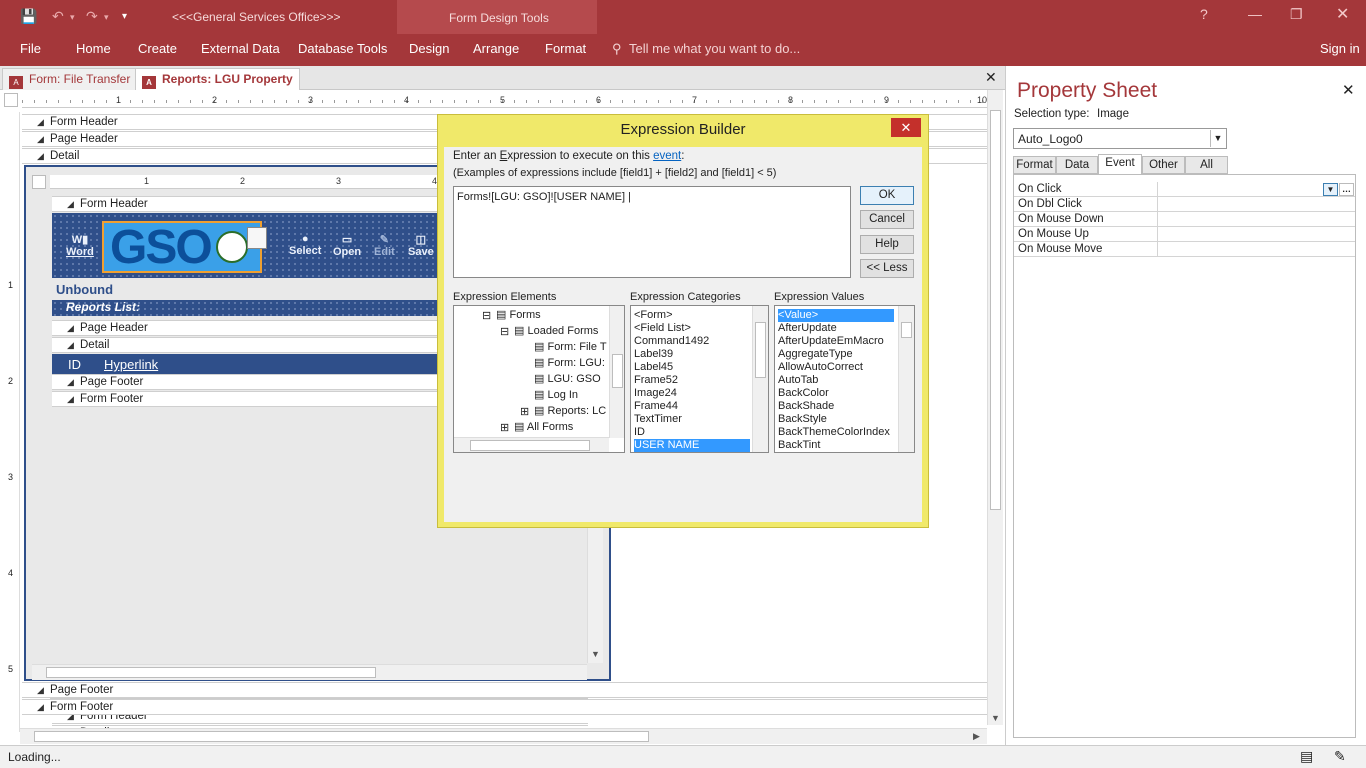 The width and height of the screenshot is (1366, 768). What do you see at coordinates (667, 156) in the screenshot?
I see `event-link: event` at bounding box center [667, 156].